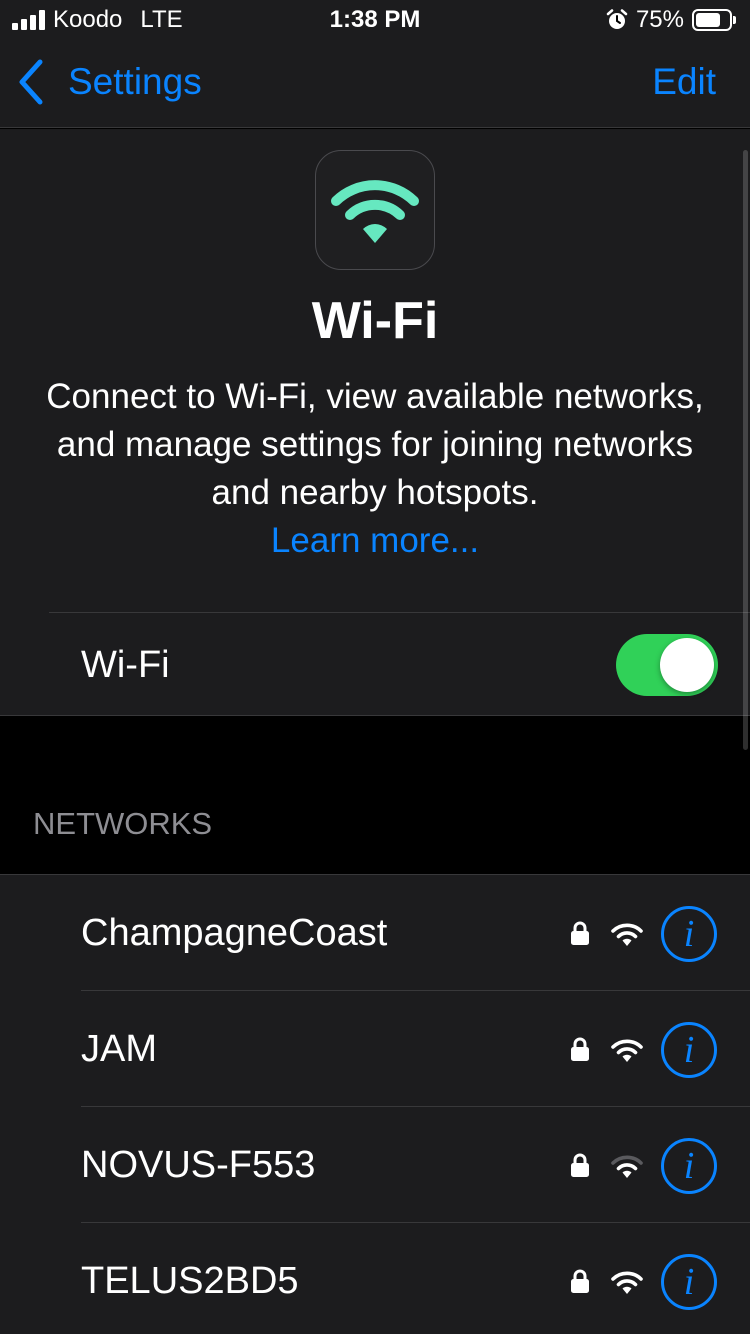 This screenshot has height=1334, width=750. What do you see at coordinates (708, 20) in the screenshot?
I see `battery-fill` at bounding box center [708, 20].